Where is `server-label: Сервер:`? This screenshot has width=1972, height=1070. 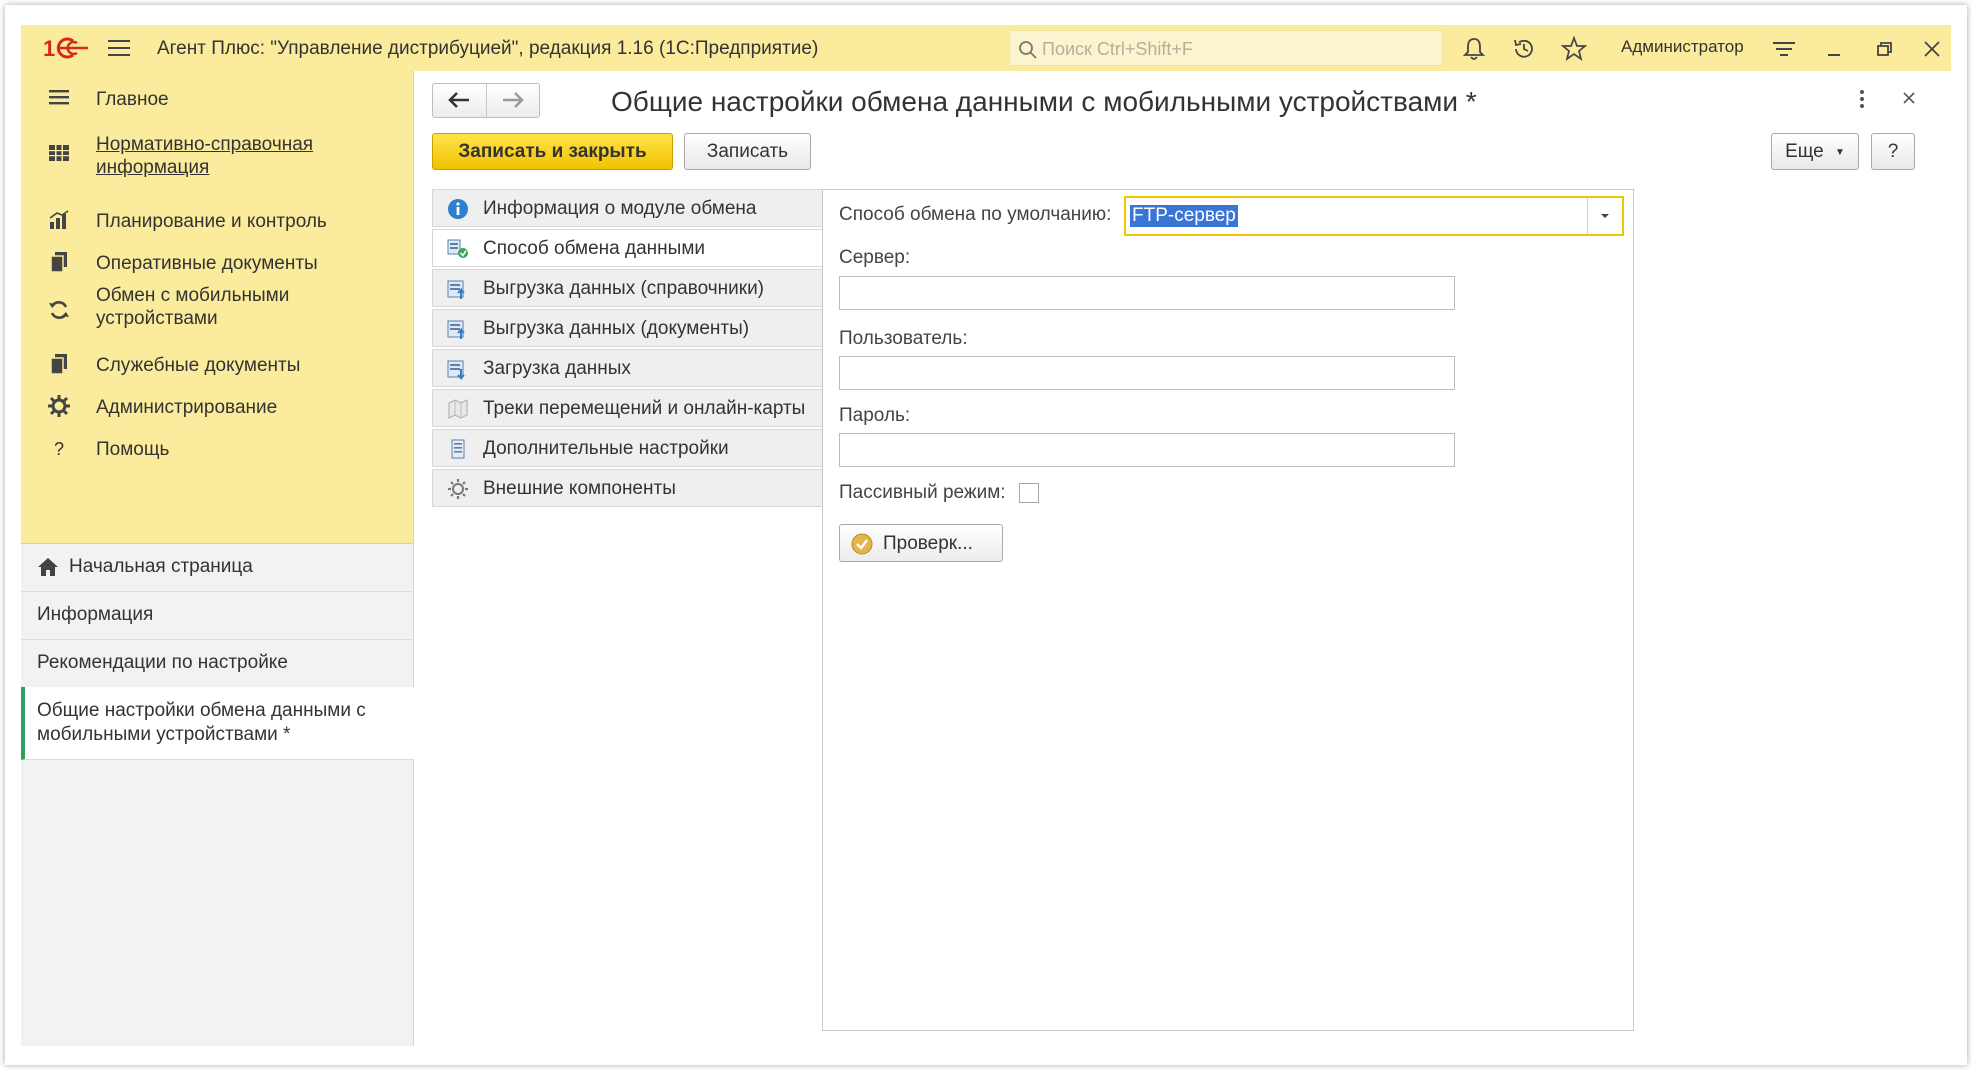
server-label: Сервер: is located at coordinates (875, 257).